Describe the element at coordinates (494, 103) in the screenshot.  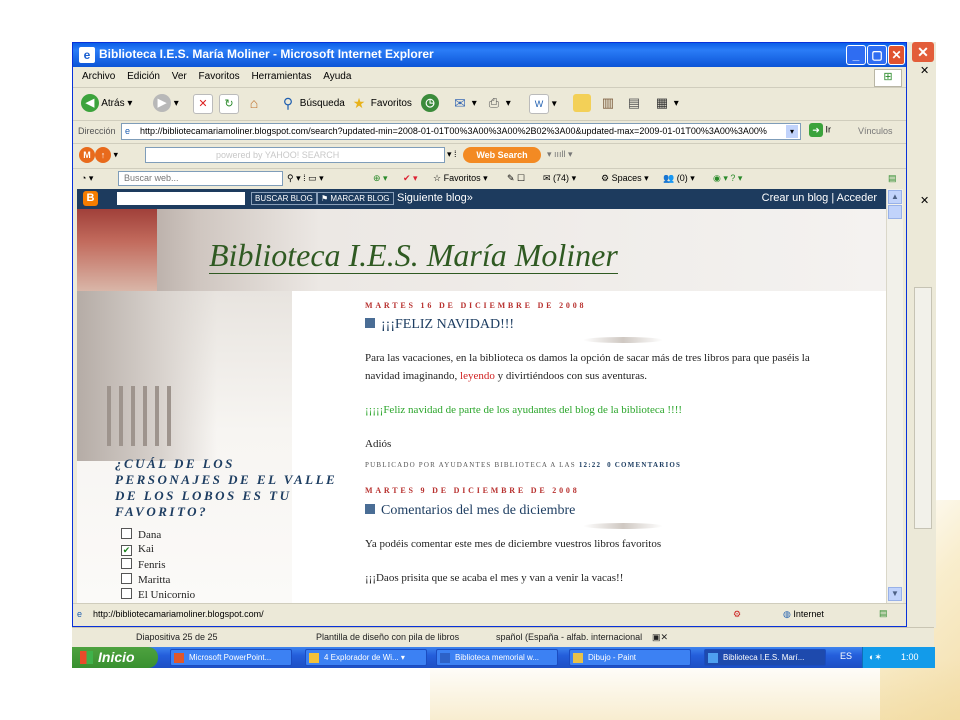
I see `print-icon: ⎙` at that location.